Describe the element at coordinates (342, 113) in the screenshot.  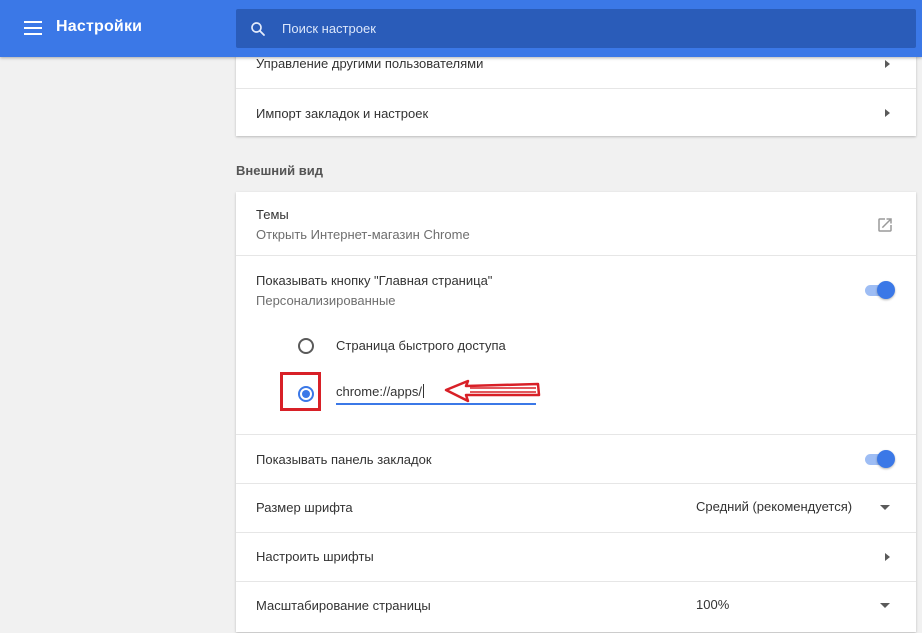
I see `import-bookmarks-label: Импорт закладок и настроек` at that location.